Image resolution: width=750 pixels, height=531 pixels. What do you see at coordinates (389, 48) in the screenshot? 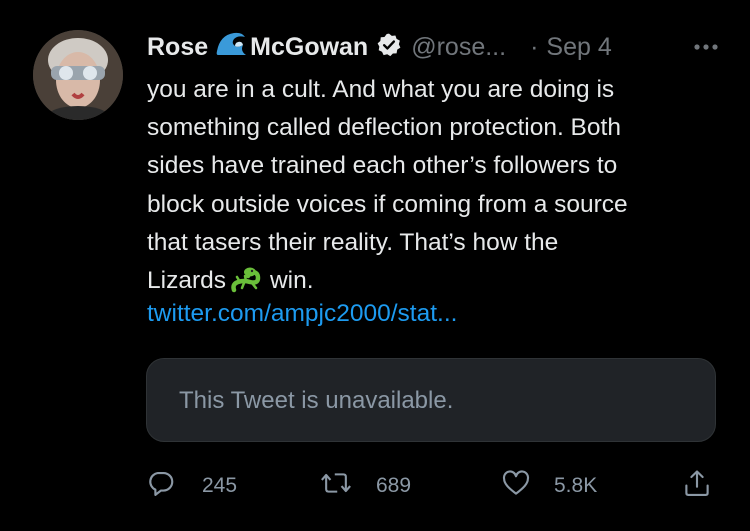
I see `verified-badge-icon` at bounding box center [389, 48].